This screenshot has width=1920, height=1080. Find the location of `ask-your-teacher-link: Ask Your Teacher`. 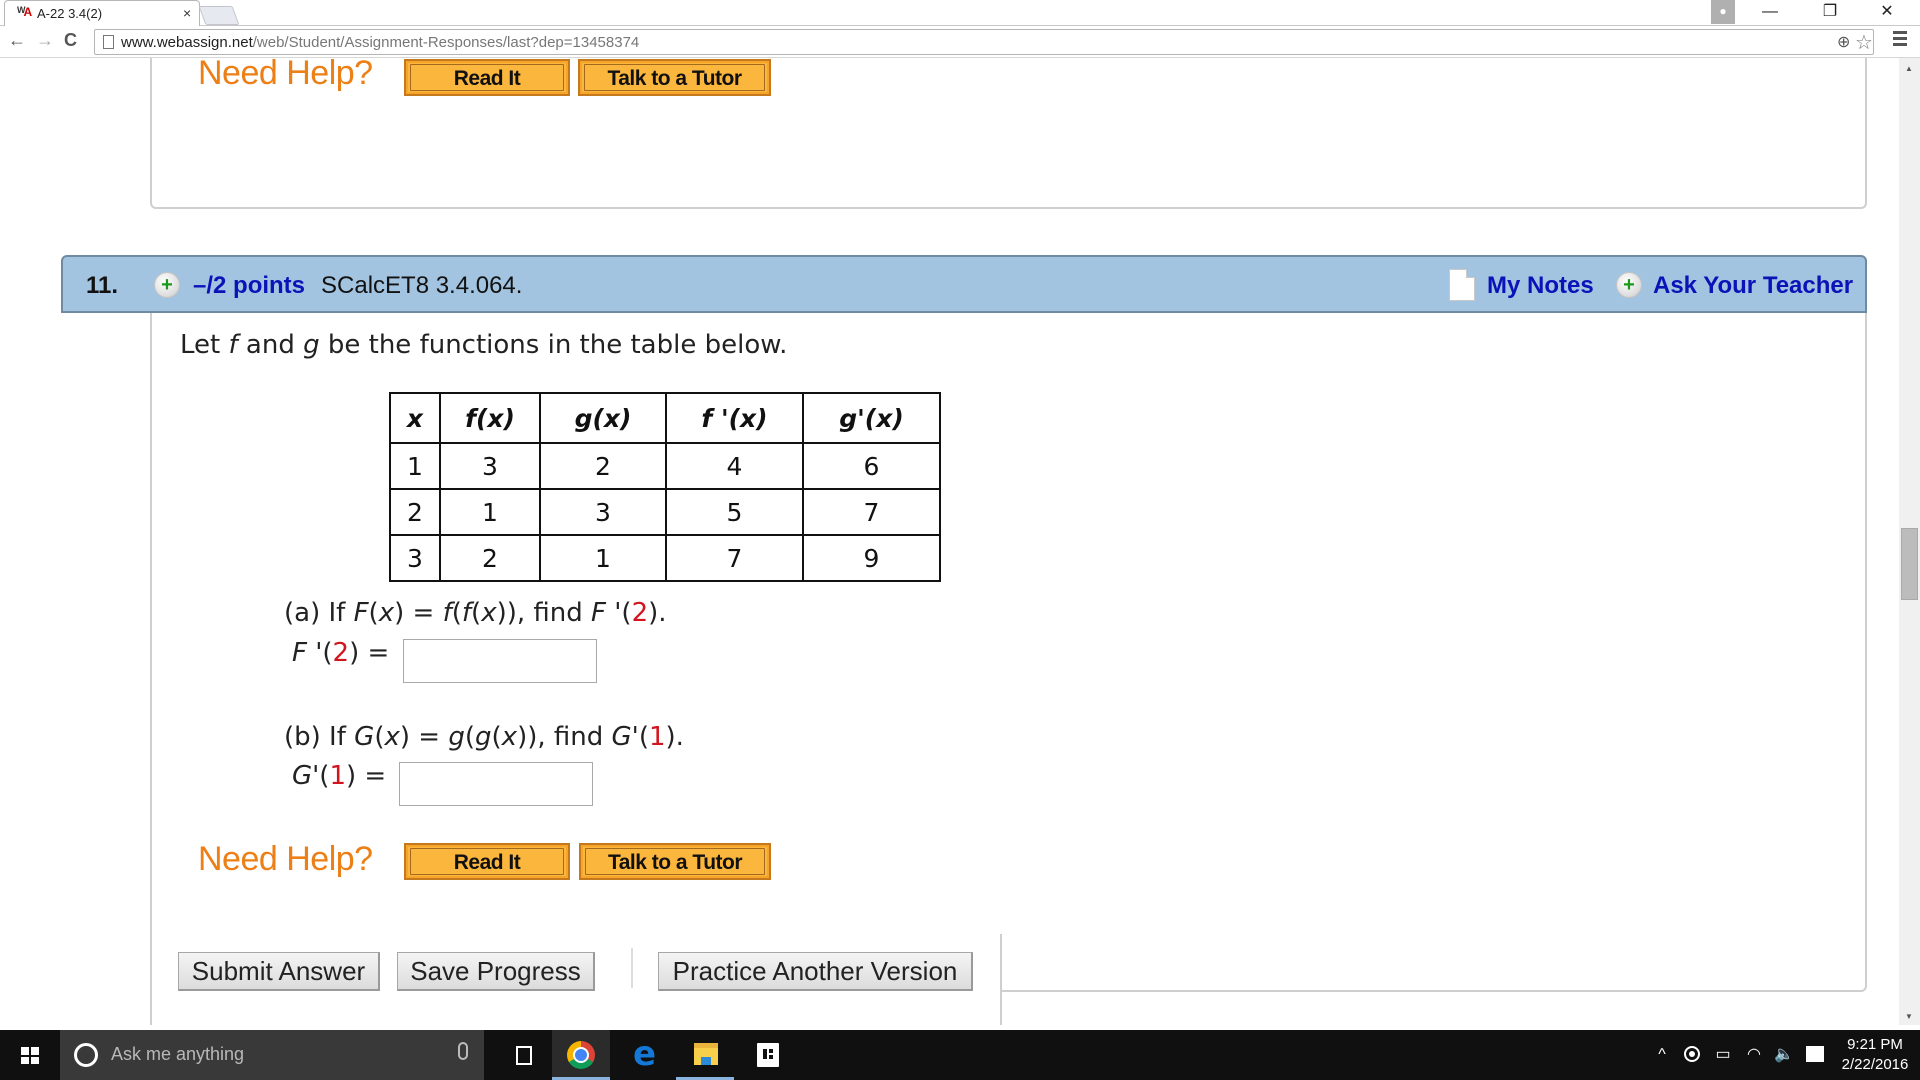

ask-your-teacher-link: Ask Your Teacher is located at coordinates (1753, 286).